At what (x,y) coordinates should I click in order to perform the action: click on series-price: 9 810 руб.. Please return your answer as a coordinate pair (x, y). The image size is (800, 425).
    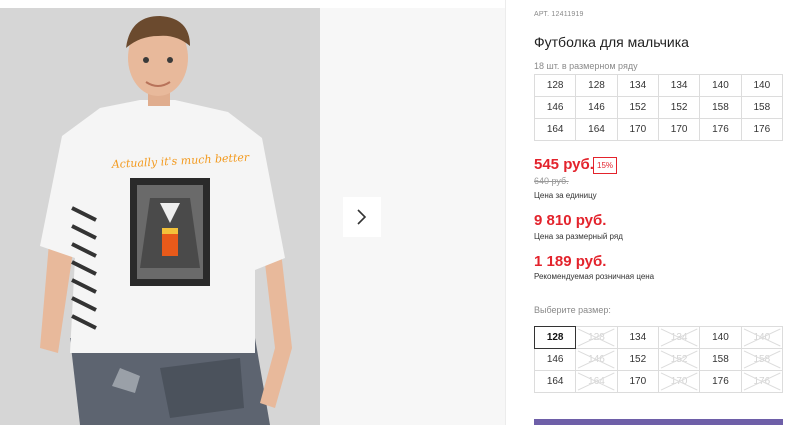
    Looking at the image, I should click on (570, 220).